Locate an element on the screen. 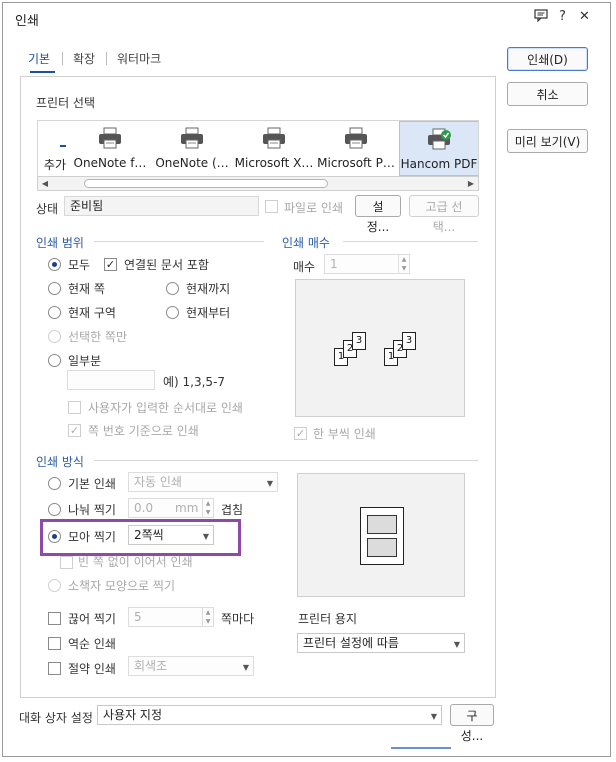  page-number-order-checkbox: ✓ is located at coordinates (74, 430).